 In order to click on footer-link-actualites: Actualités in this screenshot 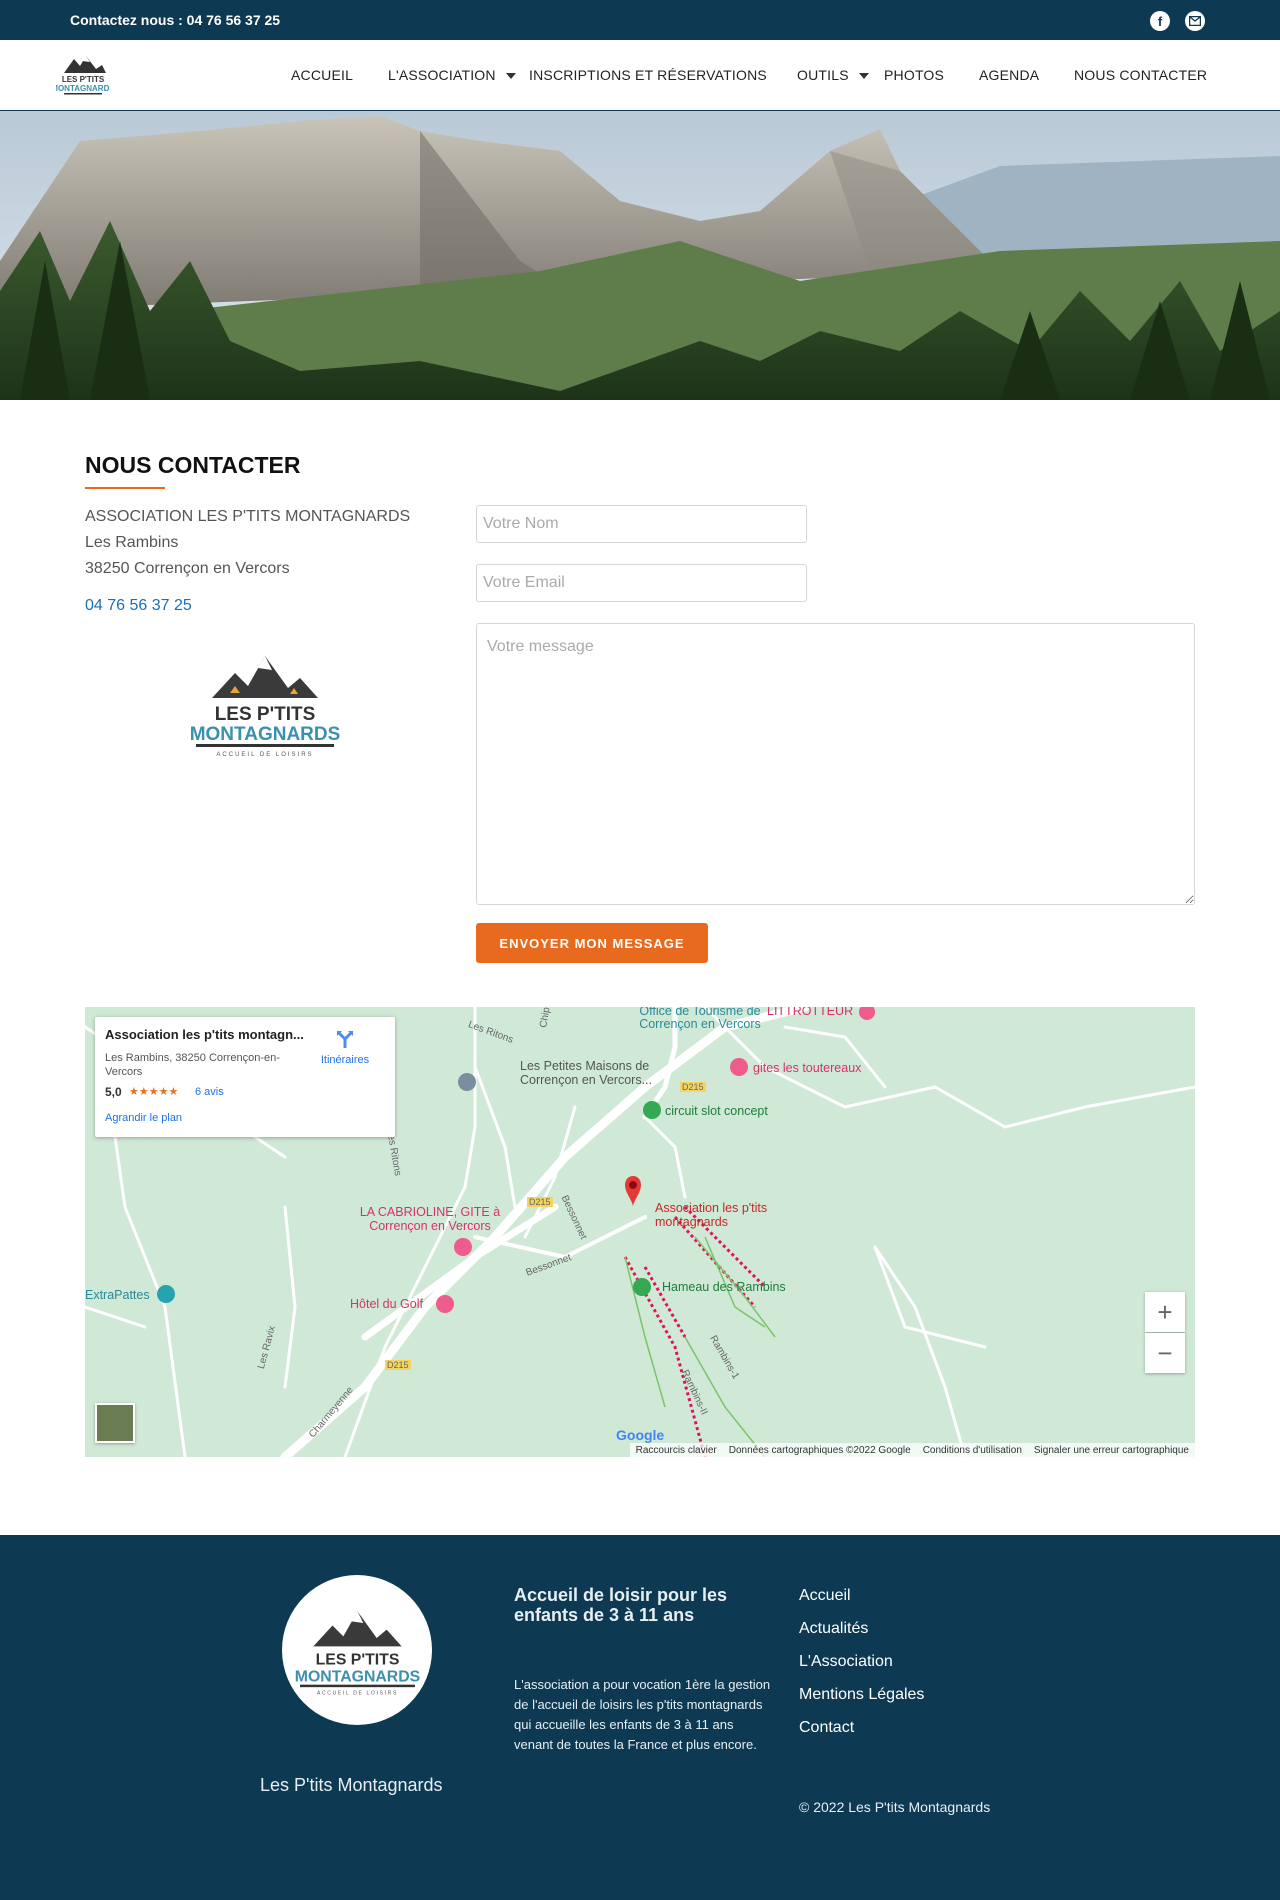, I will do `click(833, 1629)`.